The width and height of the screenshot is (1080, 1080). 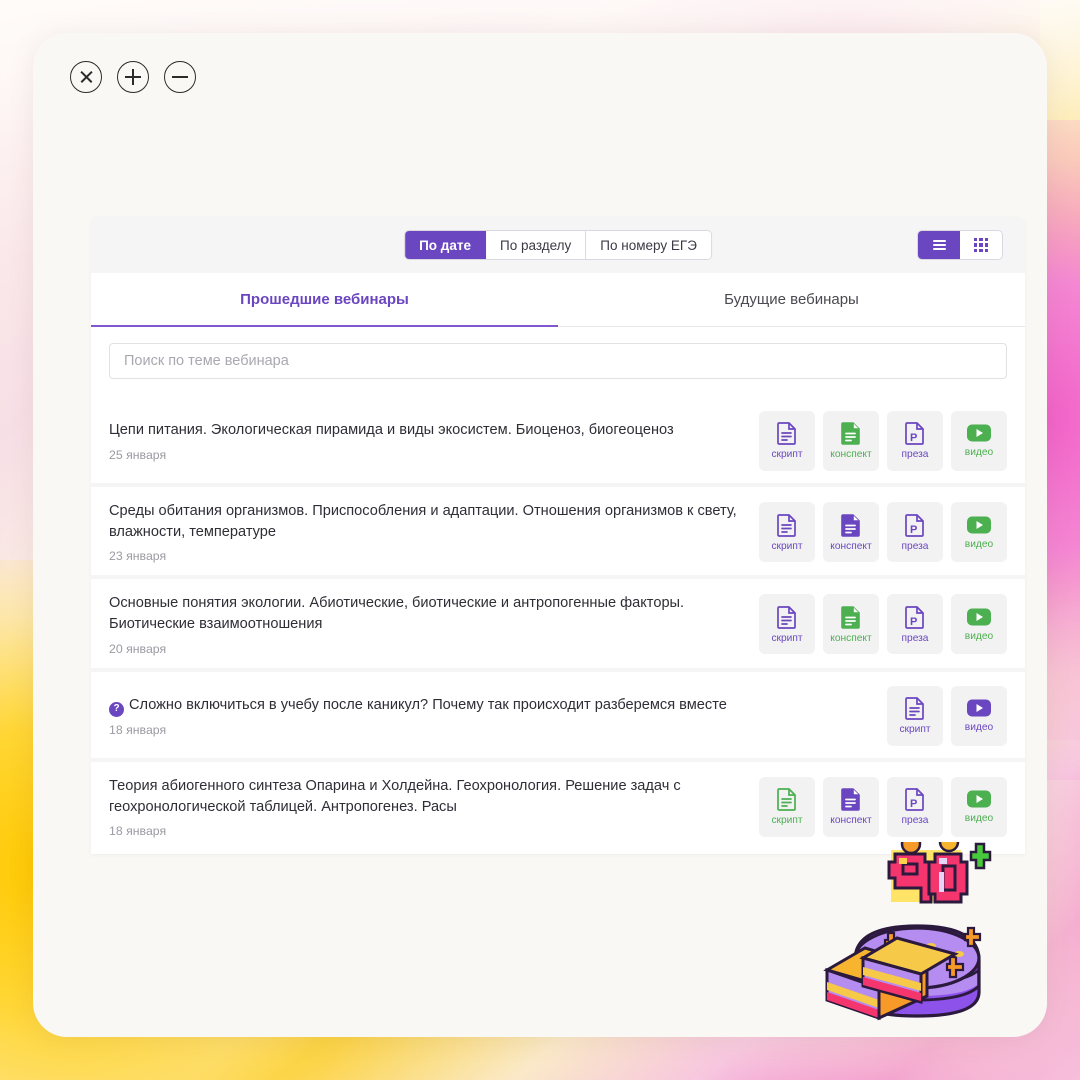 What do you see at coordinates (116, 709) in the screenshot?
I see `question-badge-icon: ?` at bounding box center [116, 709].